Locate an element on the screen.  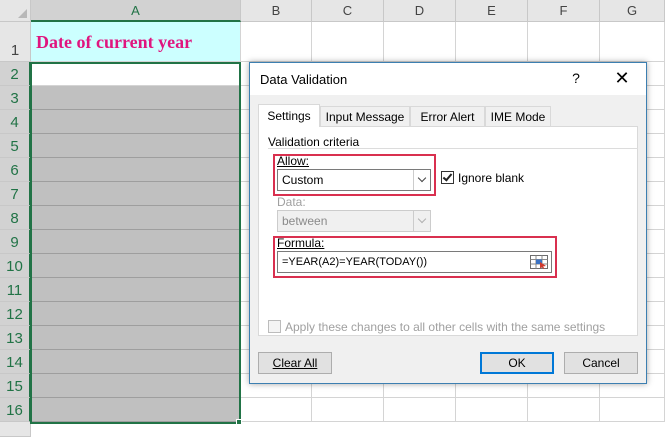
cell-a11 is located at coordinates (136, 290).